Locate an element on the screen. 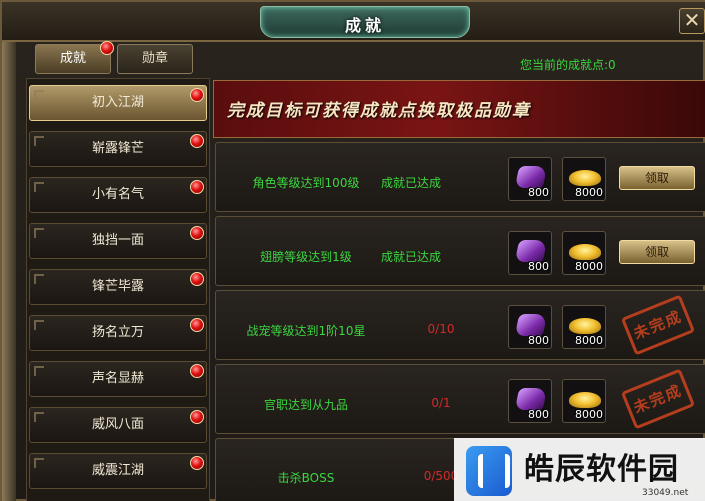  site-watermark: 皓辰软件园 33049.net is located at coordinates (579, 469).